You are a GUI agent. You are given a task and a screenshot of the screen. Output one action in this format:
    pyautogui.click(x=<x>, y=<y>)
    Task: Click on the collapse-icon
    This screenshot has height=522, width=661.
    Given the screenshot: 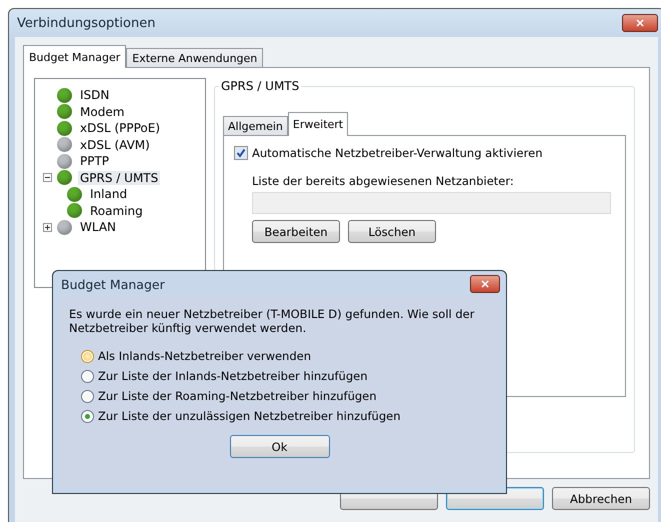 What is the action you would take?
    pyautogui.click(x=47, y=177)
    